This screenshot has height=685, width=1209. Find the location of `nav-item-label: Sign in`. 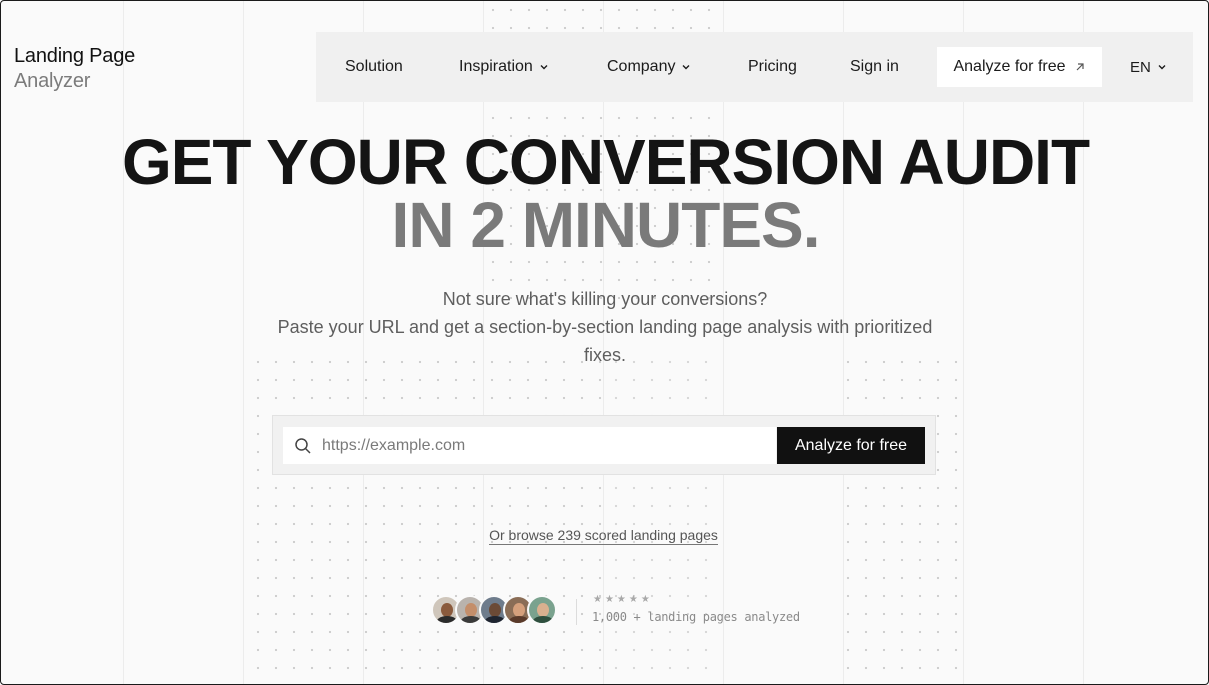

nav-item-label: Sign in is located at coordinates (874, 66).